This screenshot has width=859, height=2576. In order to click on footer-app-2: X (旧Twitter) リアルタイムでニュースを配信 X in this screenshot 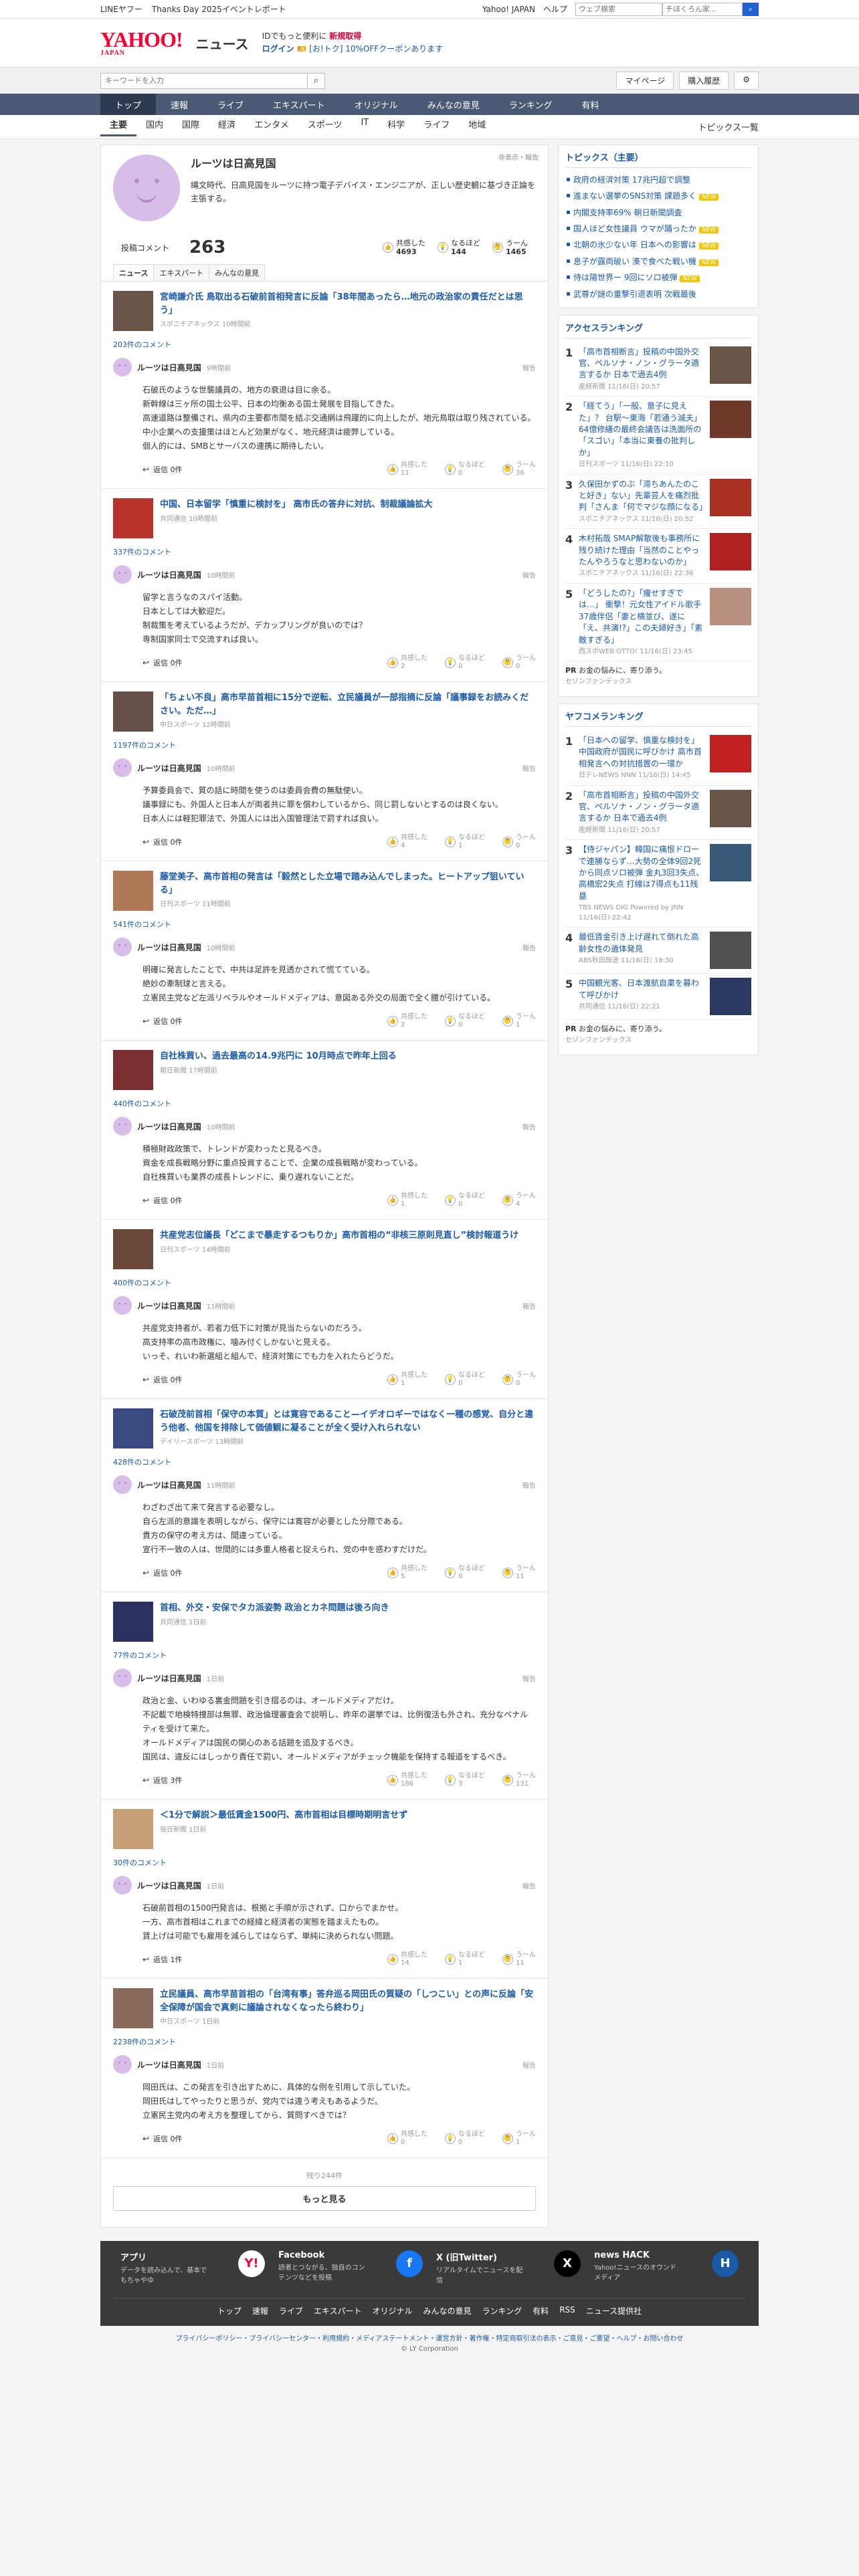, I will do `click(509, 2268)`.